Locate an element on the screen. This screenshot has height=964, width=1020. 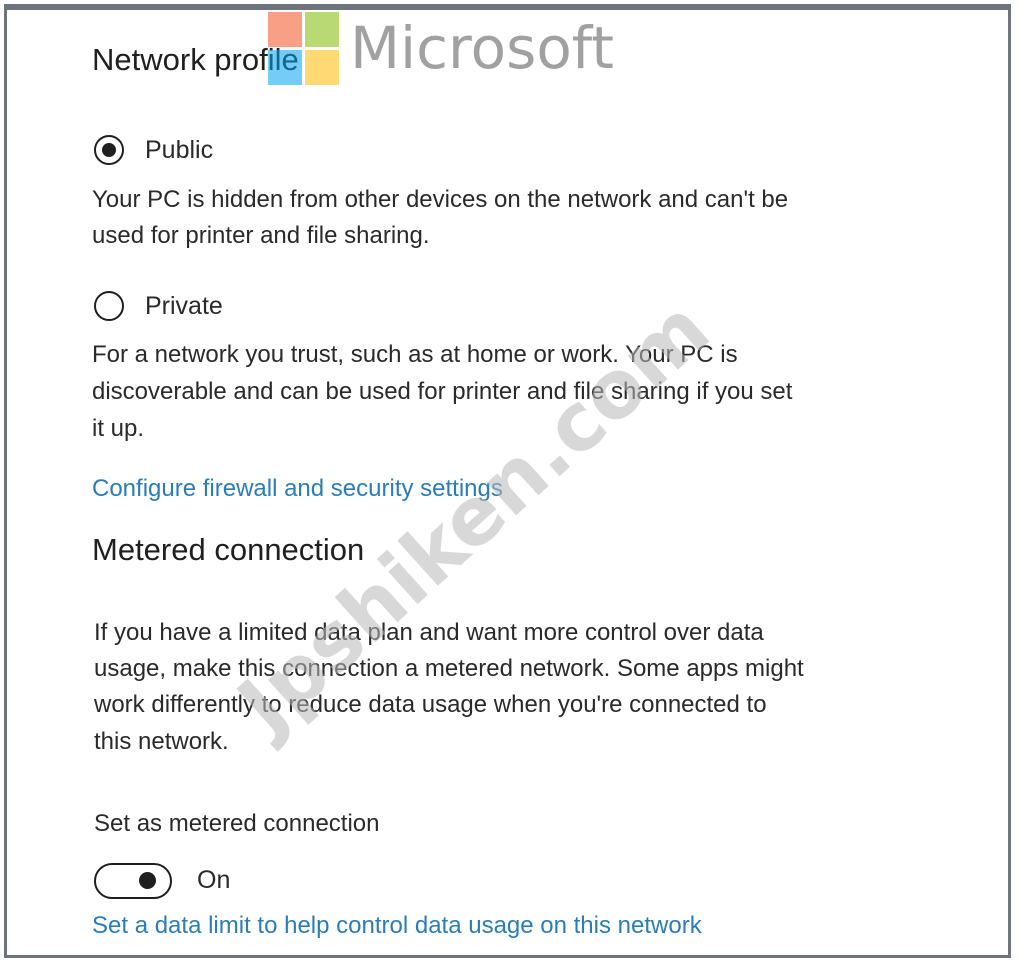
radio-selected-dot-icon is located at coordinates (109, 150).